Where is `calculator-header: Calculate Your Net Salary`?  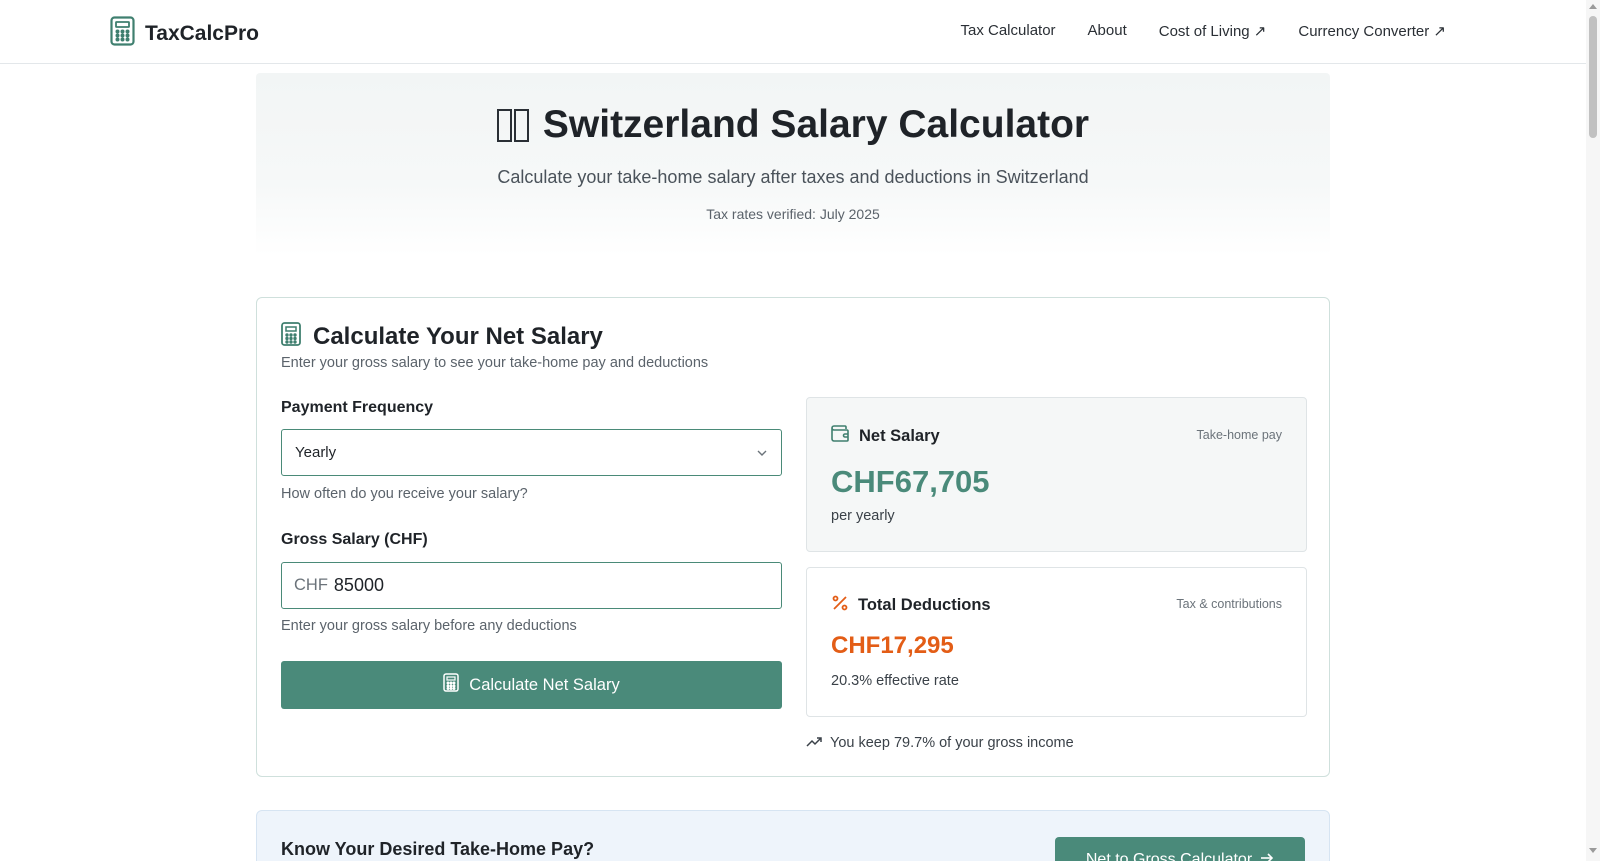
calculator-header: Calculate Your Net Salary is located at coordinates (442, 336).